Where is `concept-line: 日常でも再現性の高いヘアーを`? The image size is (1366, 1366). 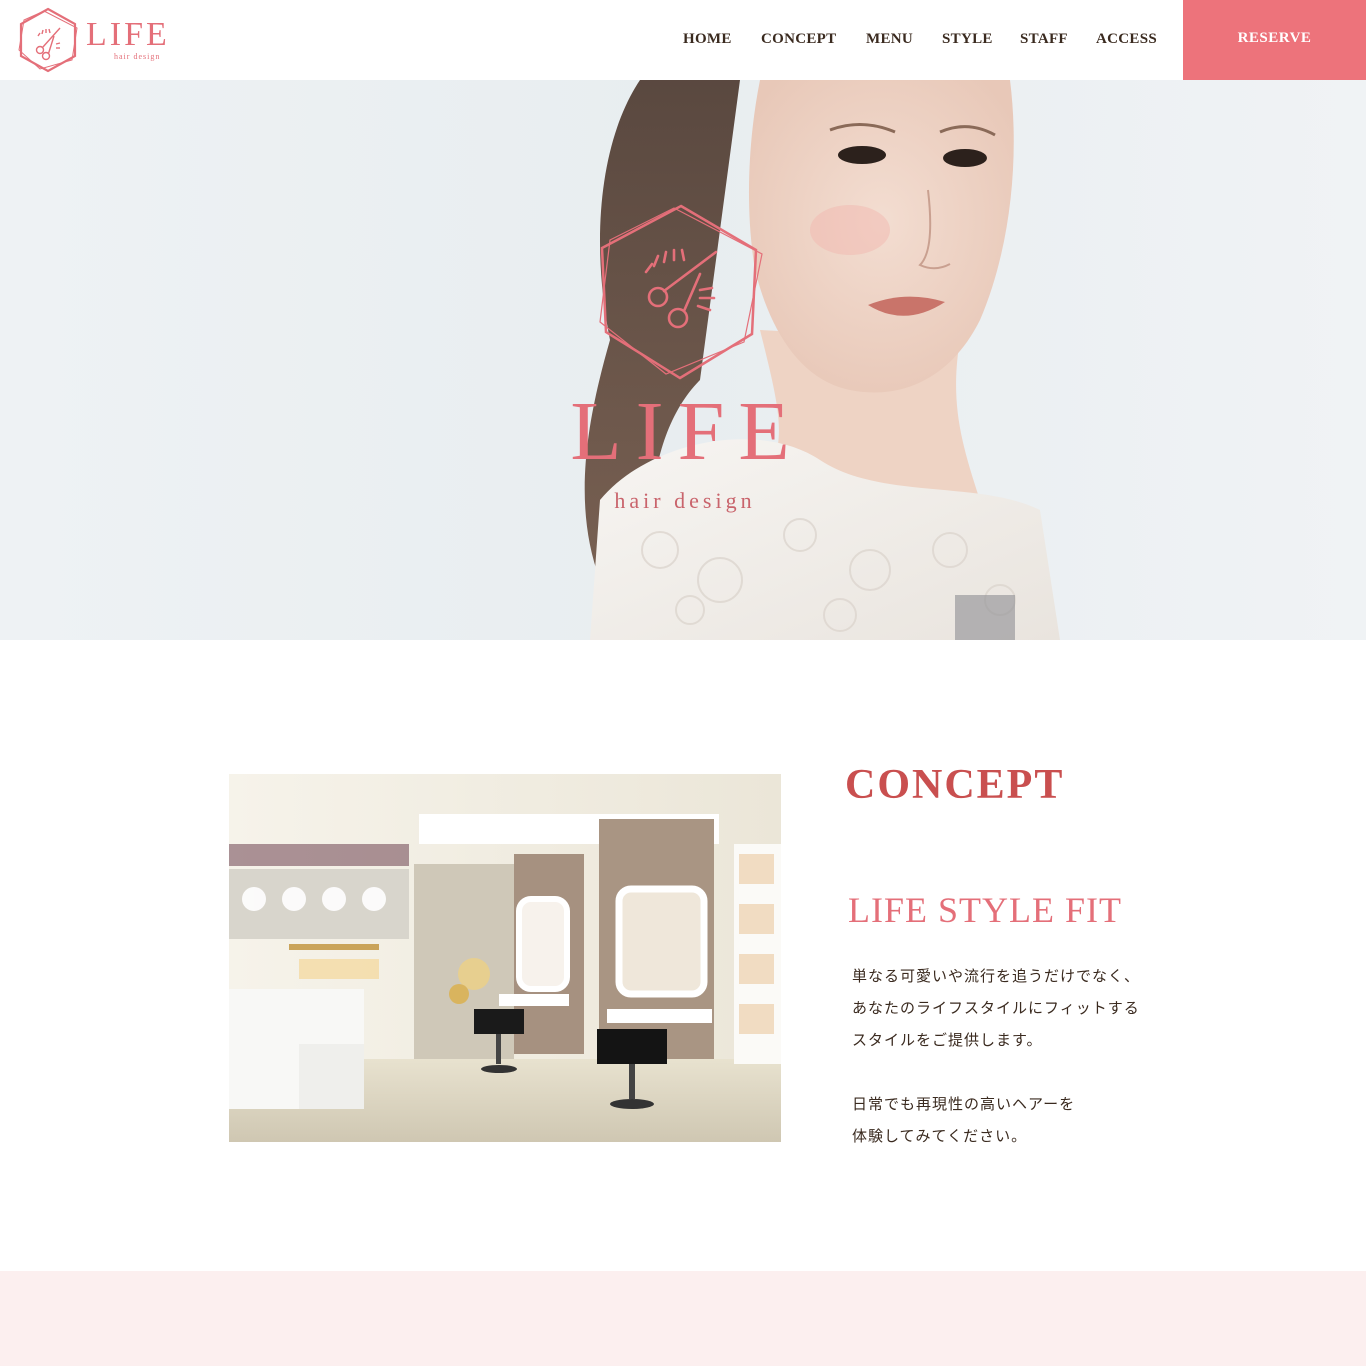 concept-line: 日常でも再現性の高いヘアーを is located at coordinates (964, 1104).